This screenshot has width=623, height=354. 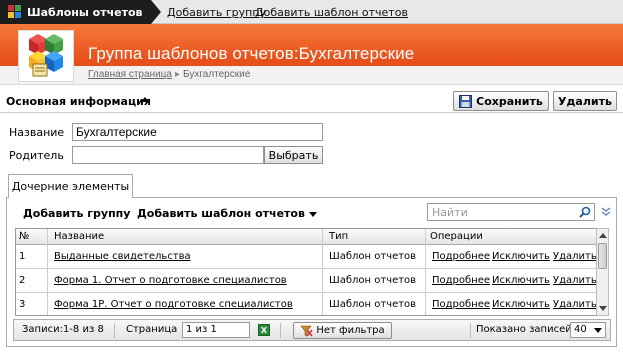 I want to click on add-template-dropdown: Добавить шаблон отчетов, so click(x=227, y=213).